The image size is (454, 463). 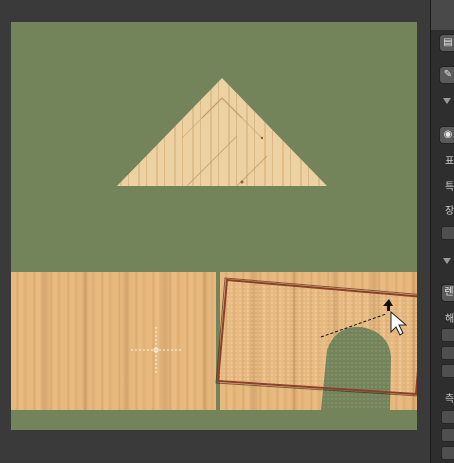 What do you see at coordinates (449, 399) in the screenshot?
I see `sidebar-label-6: 측` at bounding box center [449, 399].